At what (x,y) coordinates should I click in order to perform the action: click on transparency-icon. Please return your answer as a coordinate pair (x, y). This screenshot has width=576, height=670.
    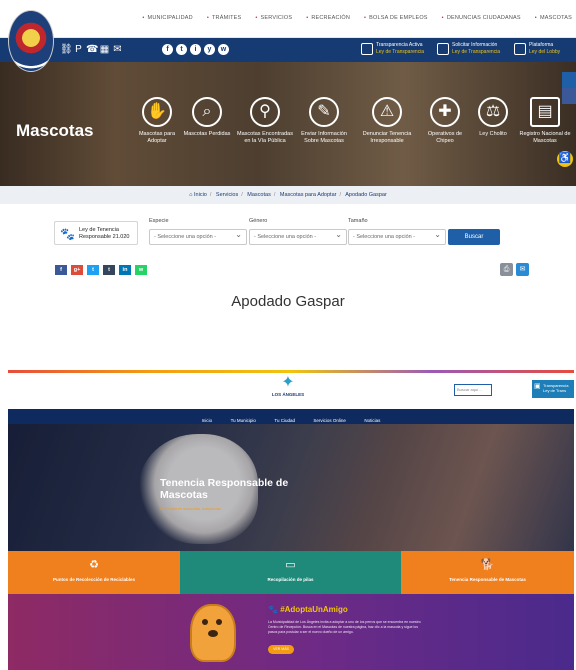
    Looking at the image, I should click on (367, 49).